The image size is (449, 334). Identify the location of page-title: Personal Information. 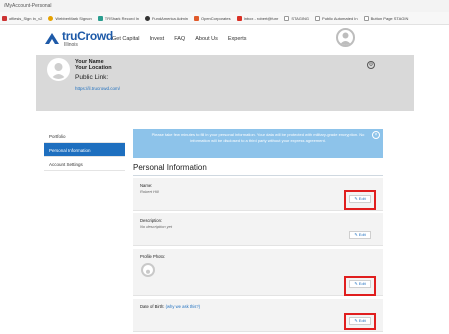
(170, 167).